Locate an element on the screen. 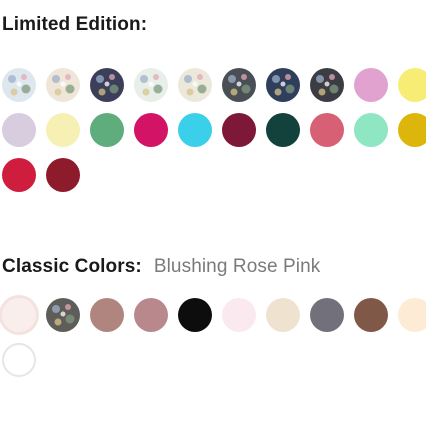  limited-swatch-floral-green-white is located at coordinates (151, 85).